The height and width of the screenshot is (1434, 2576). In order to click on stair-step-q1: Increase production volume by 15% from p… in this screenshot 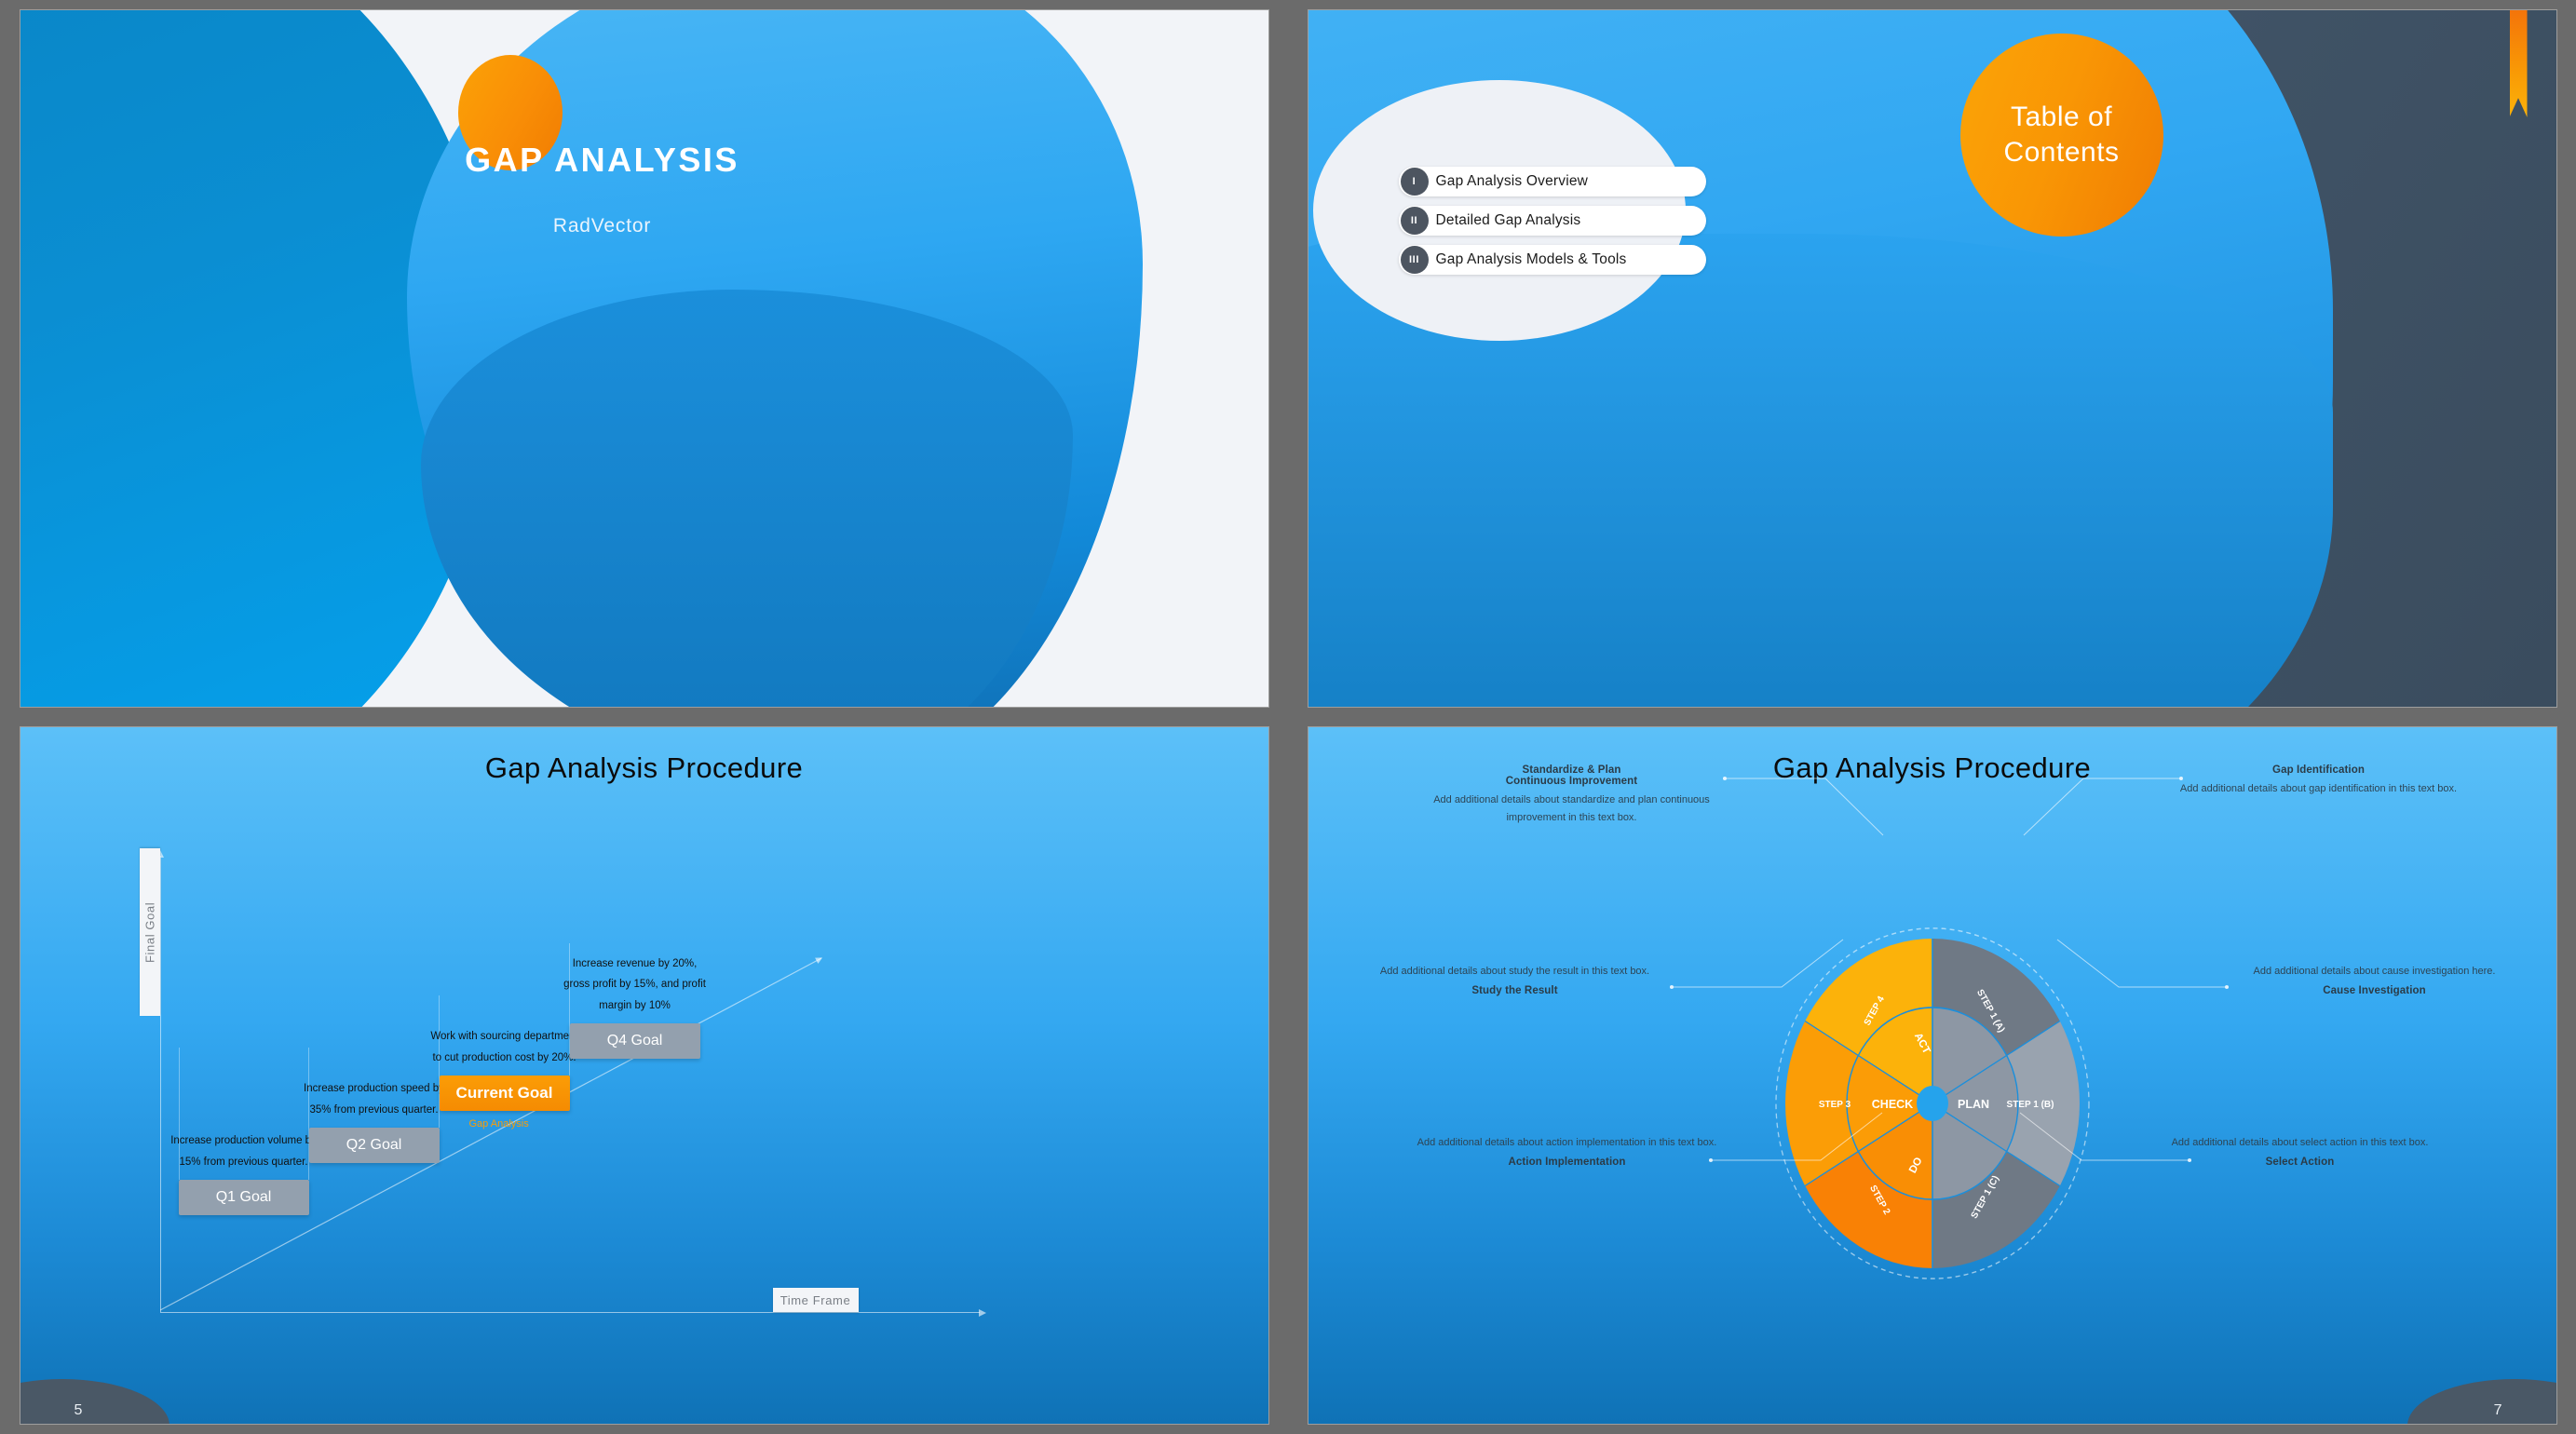, I will do `click(243, 1131)`.